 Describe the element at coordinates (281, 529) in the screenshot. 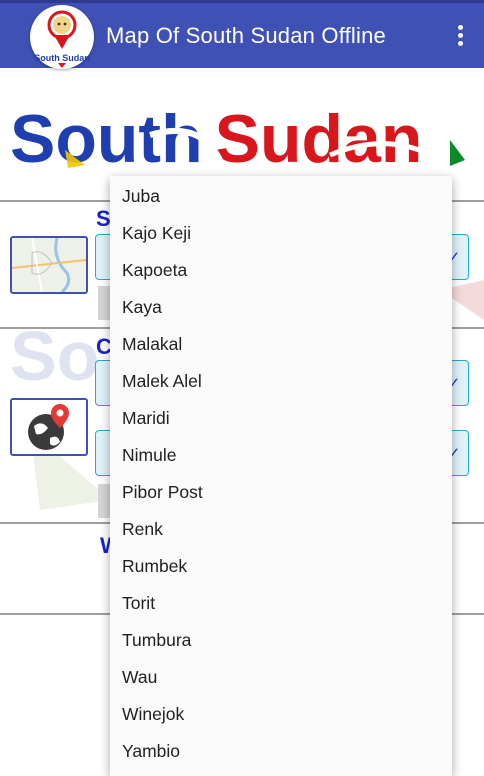

I see `dropdown-item: Renk` at that location.